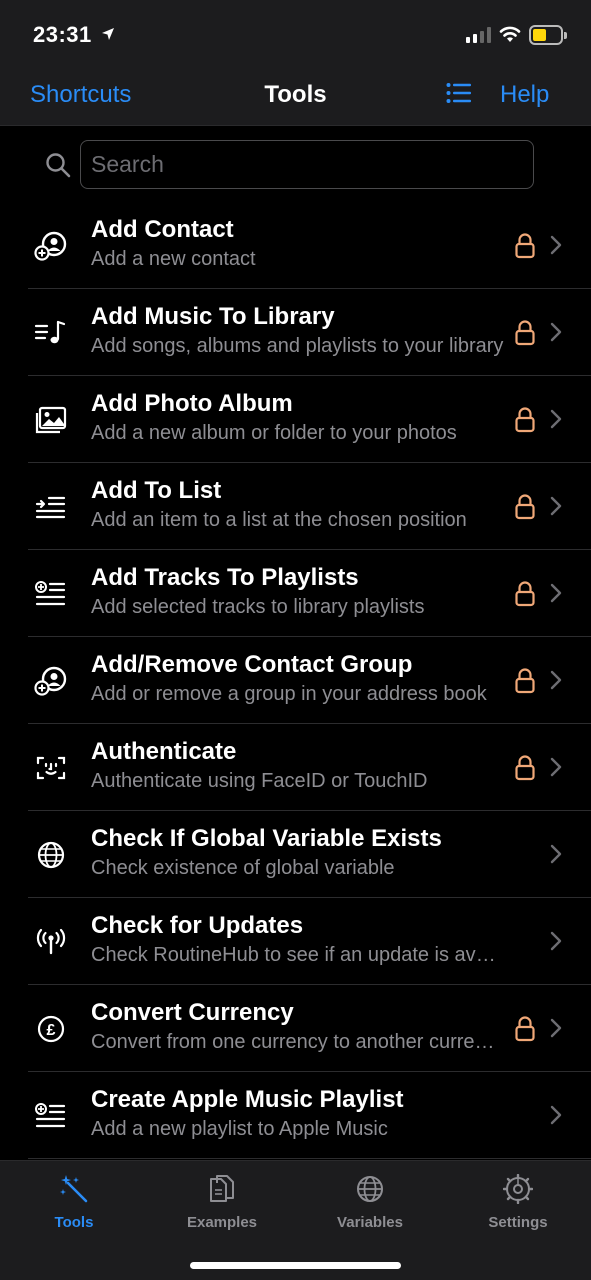 The height and width of the screenshot is (1280, 591). Describe the element at coordinates (50, 593) in the screenshot. I see `add-tracks-icon` at that location.